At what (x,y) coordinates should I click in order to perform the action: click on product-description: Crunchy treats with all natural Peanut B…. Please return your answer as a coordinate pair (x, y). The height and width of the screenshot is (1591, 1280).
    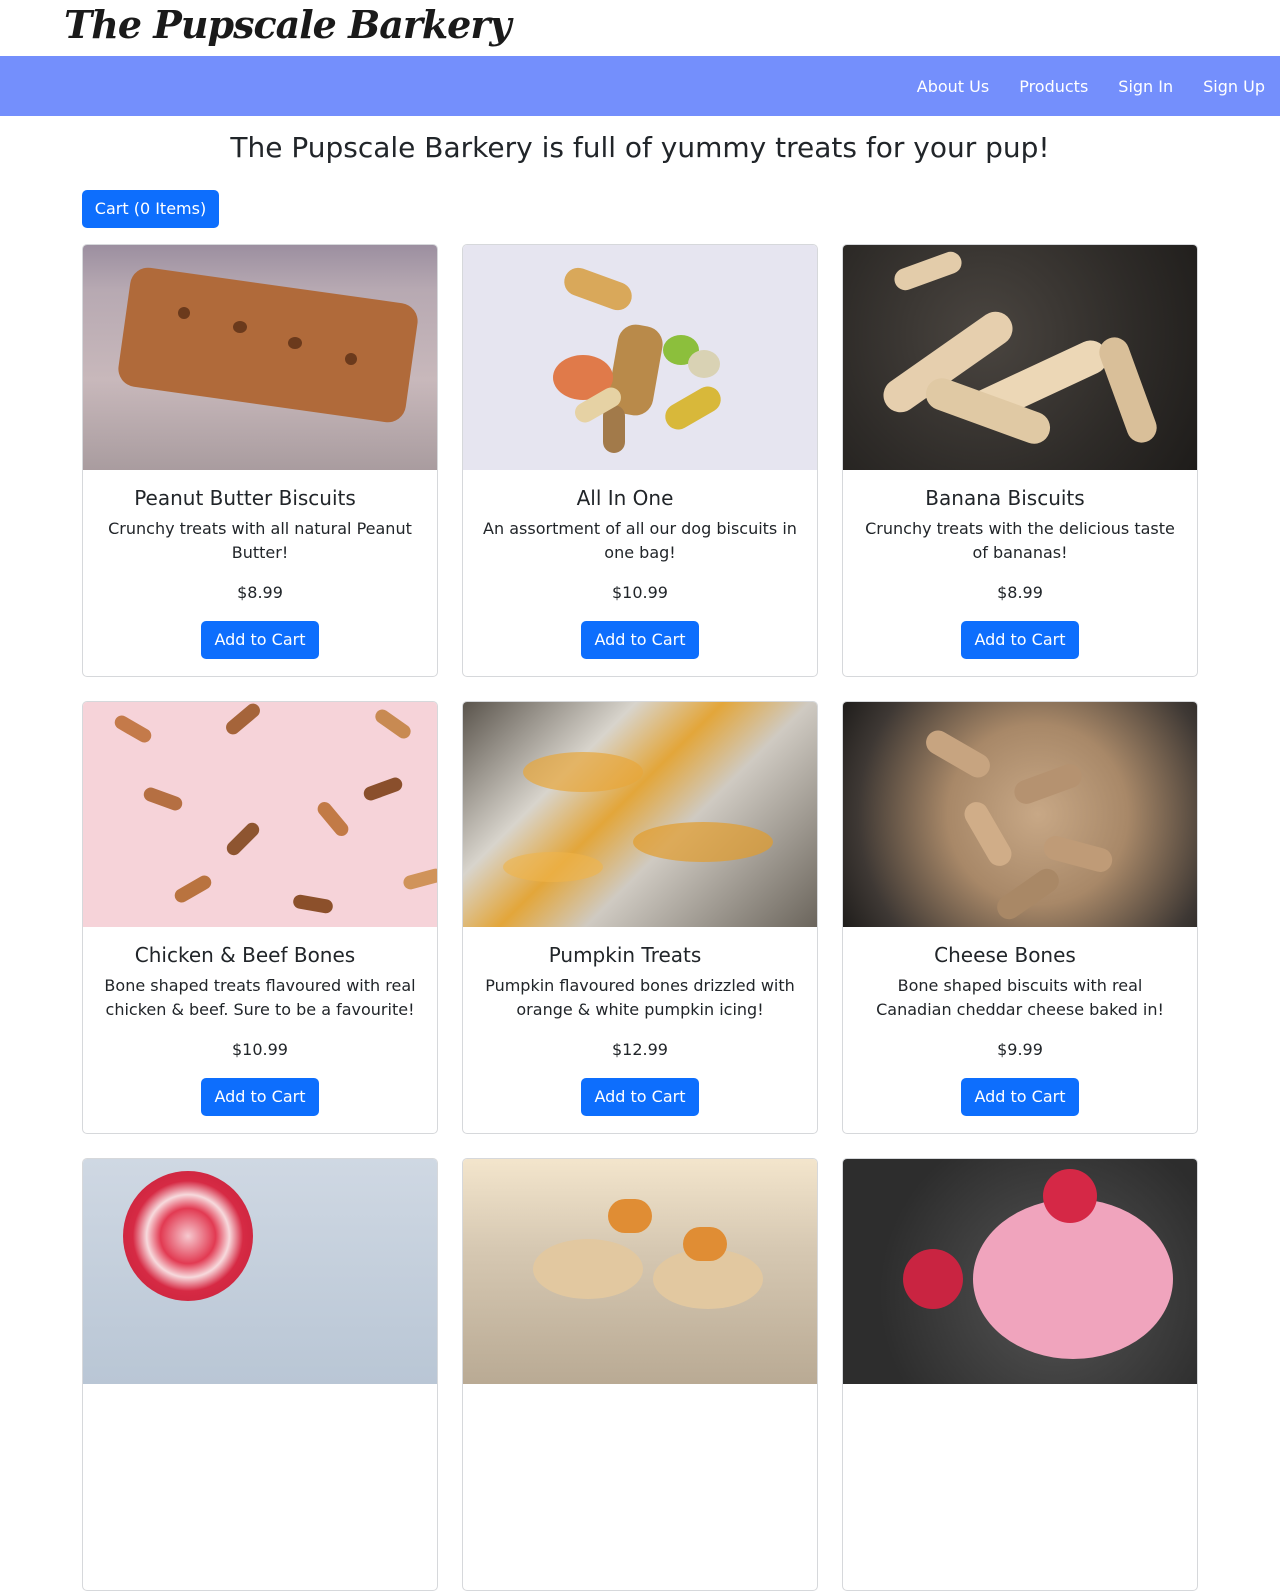
    Looking at the image, I should click on (260, 540).